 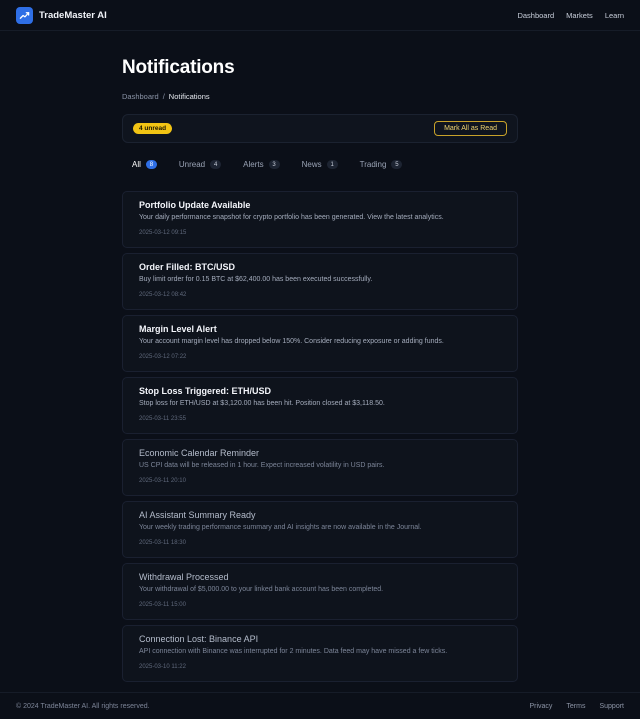 What do you see at coordinates (24, 15) in the screenshot?
I see `trend-chart-icon` at bounding box center [24, 15].